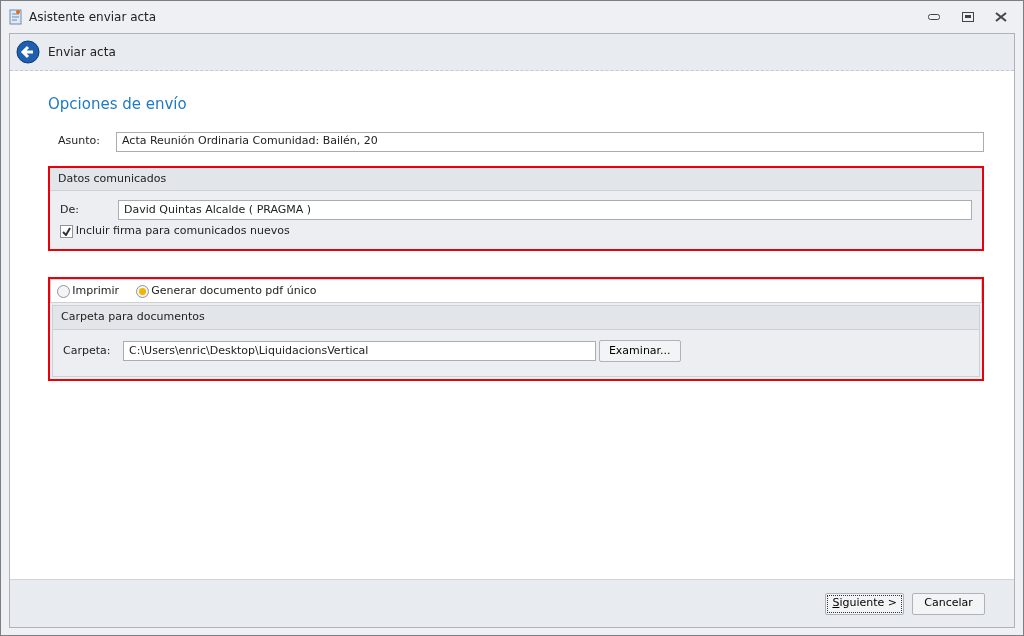 The height and width of the screenshot is (636, 1024). What do you see at coordinates (516, 318) in the screenshot?
I see `group-title: Carpeta para documentos` at bounding box center [516, 318].